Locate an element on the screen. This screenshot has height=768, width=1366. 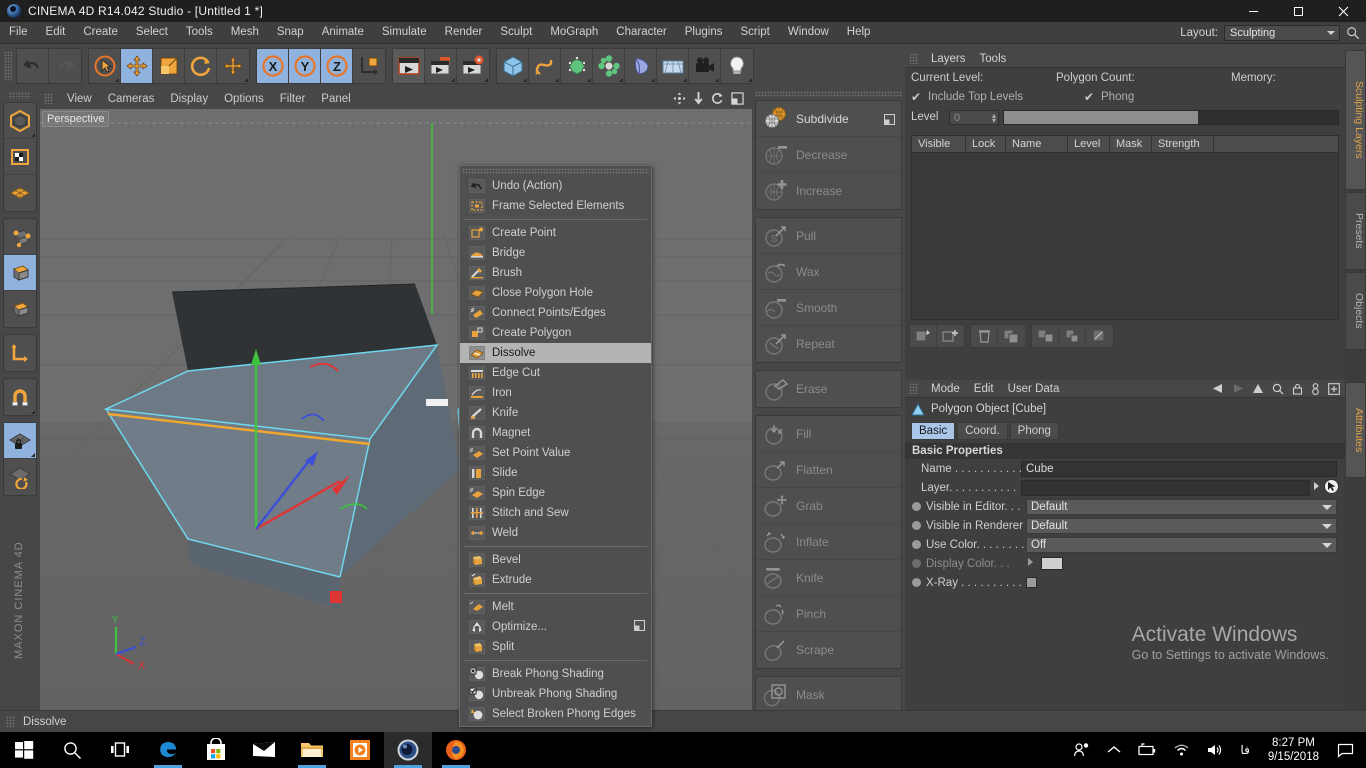
sculpt-tool-wax: Wax is located at coordinates (828, 272).